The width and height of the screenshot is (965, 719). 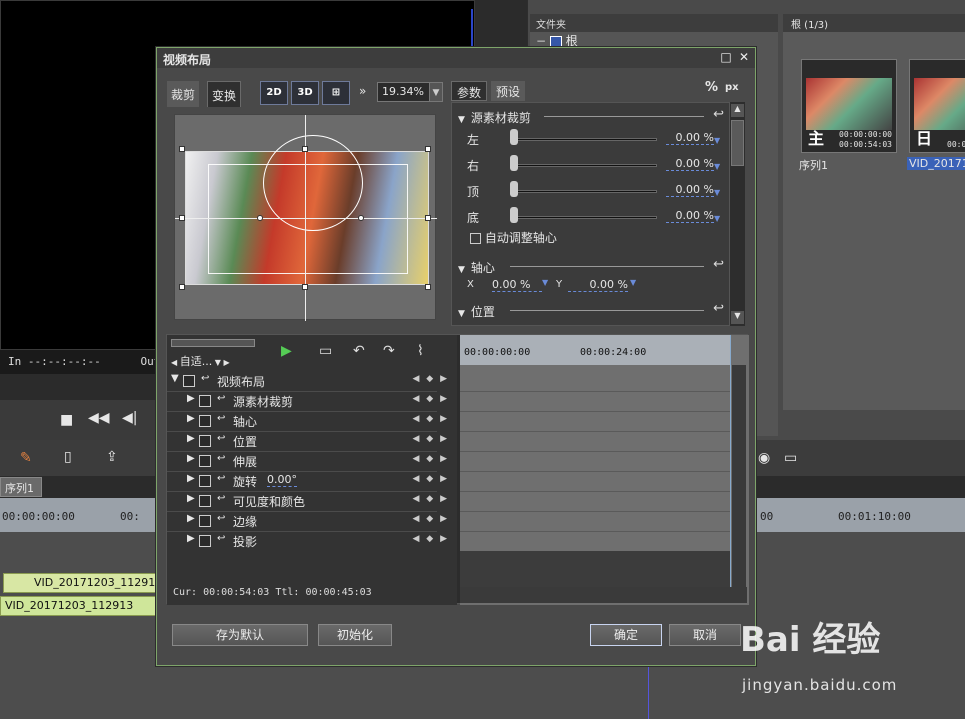 I want to click on kf-row-video-layout: ▼ ↩ 视频布局 ◀ ◆ ▶, so click(x=312, y=381).